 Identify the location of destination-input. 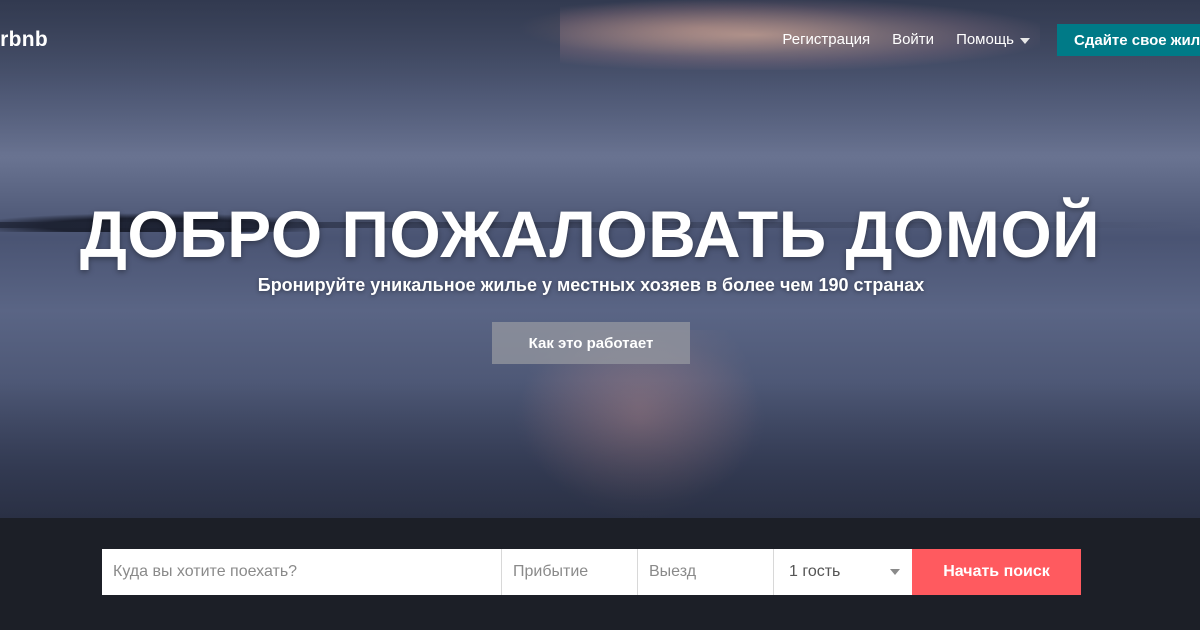
(307, 572).